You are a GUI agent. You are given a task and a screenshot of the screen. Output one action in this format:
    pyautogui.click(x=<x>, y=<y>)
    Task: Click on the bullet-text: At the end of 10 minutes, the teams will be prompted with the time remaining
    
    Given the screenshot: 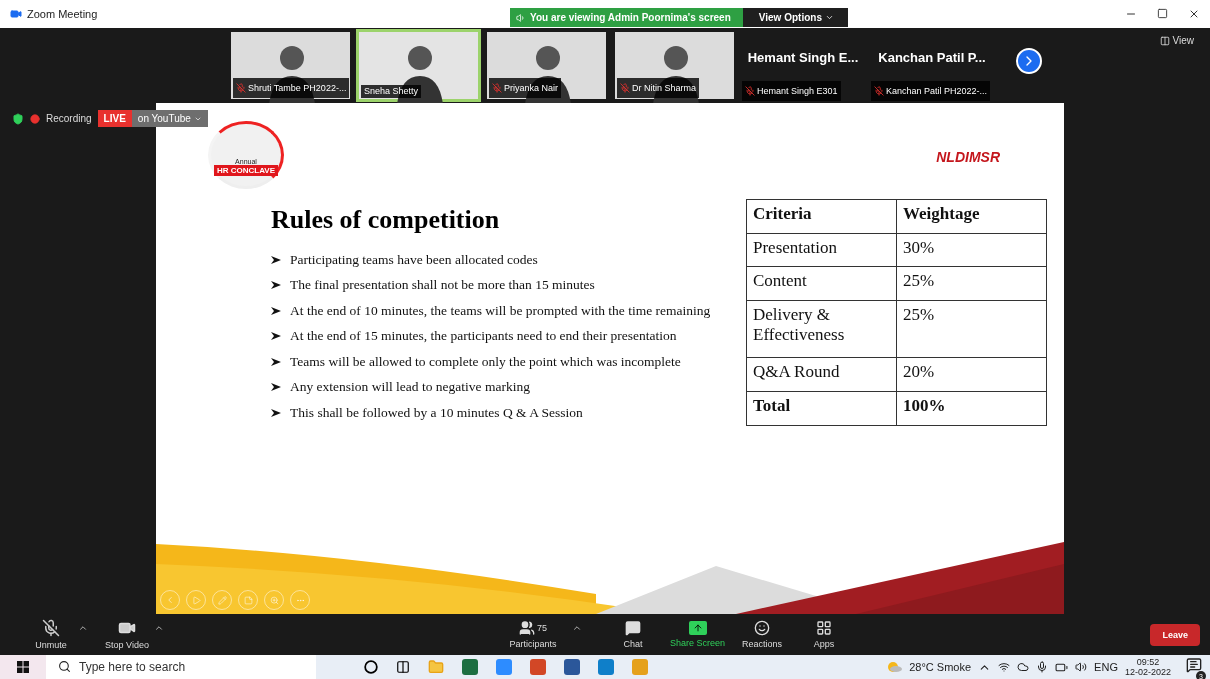 What is the action you would take?
    pyautogui.click(x=500, y=310)
    